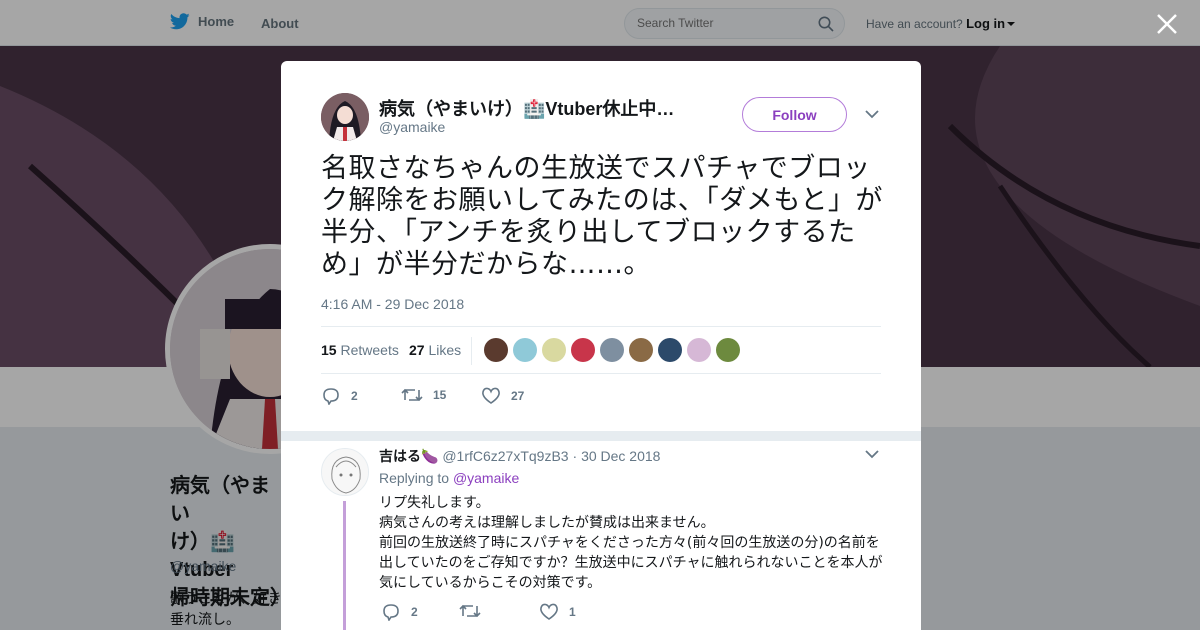 The height and width of the screenshot is (630, 1200). What do you see at coordinates (505, 456) in the screenshot?
I see `reply-author-handle: @1rfC6z27xTq9zB3` at bounding box center [505, 456].